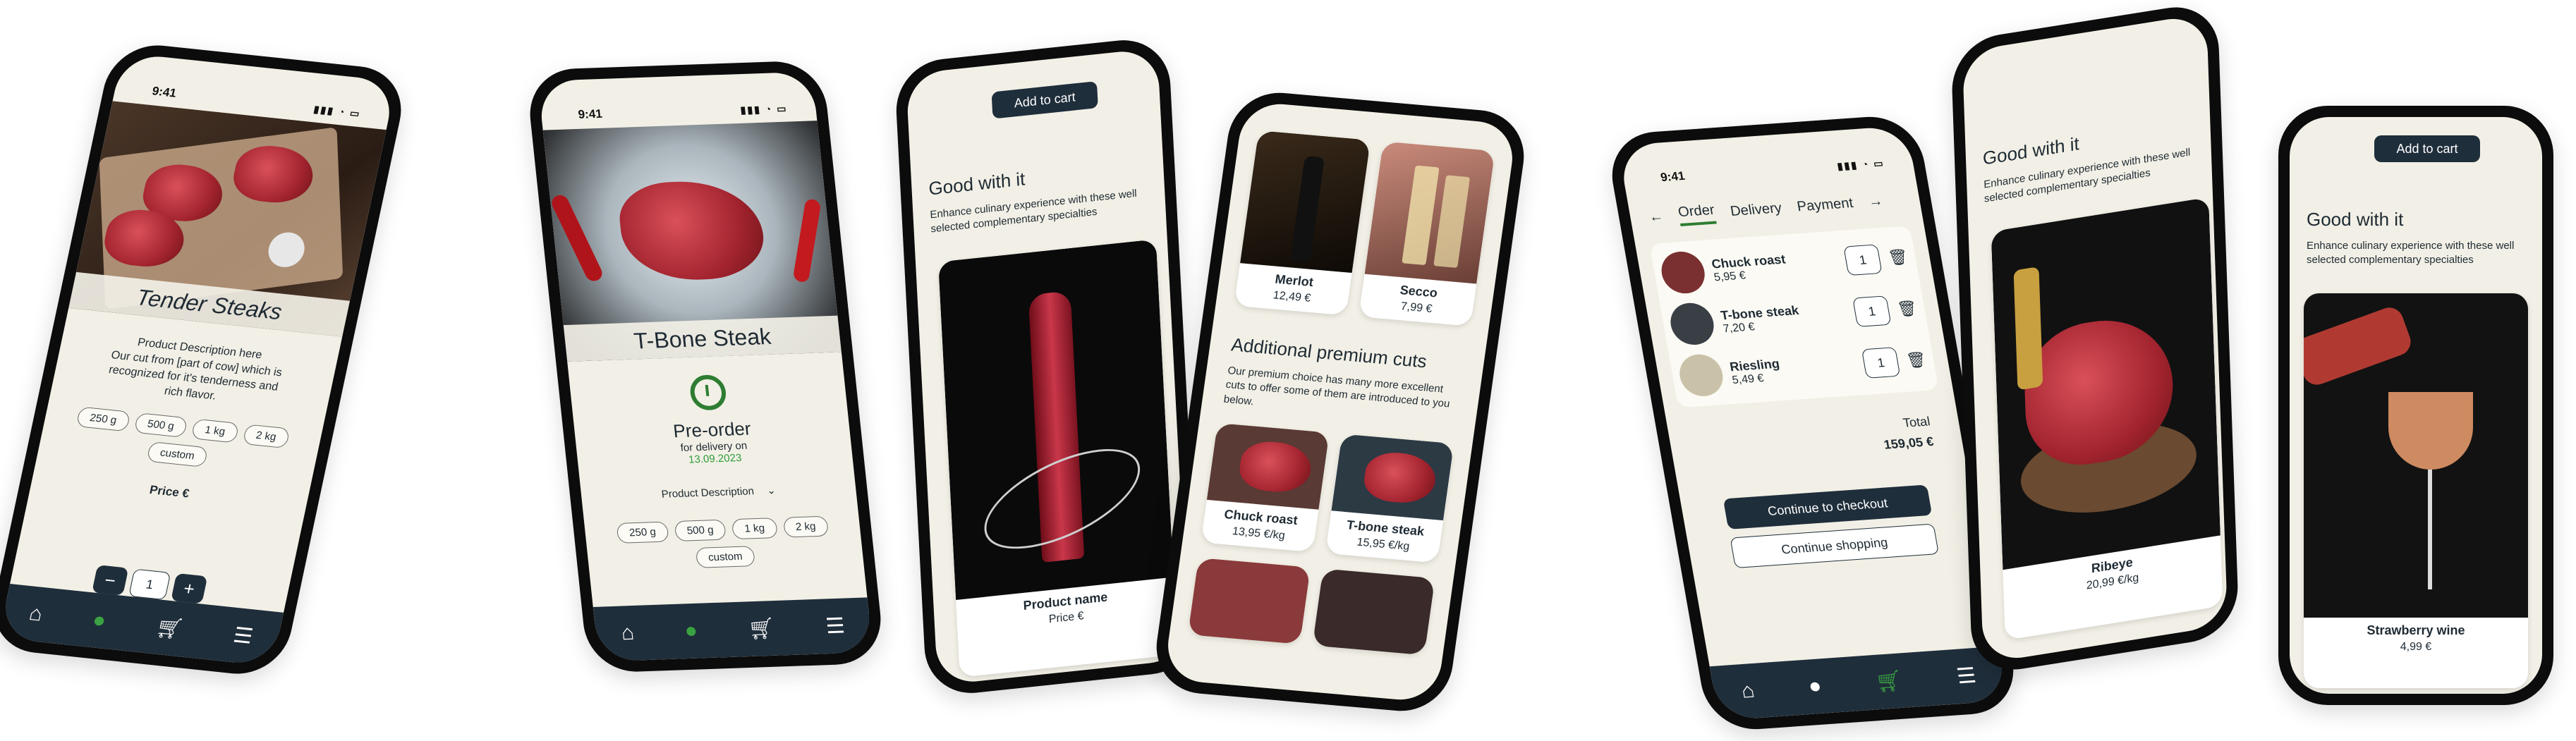 This screenshot has height=741, width=2576. I want to click on description-toggle-label: Product Description, so click(707, 493).